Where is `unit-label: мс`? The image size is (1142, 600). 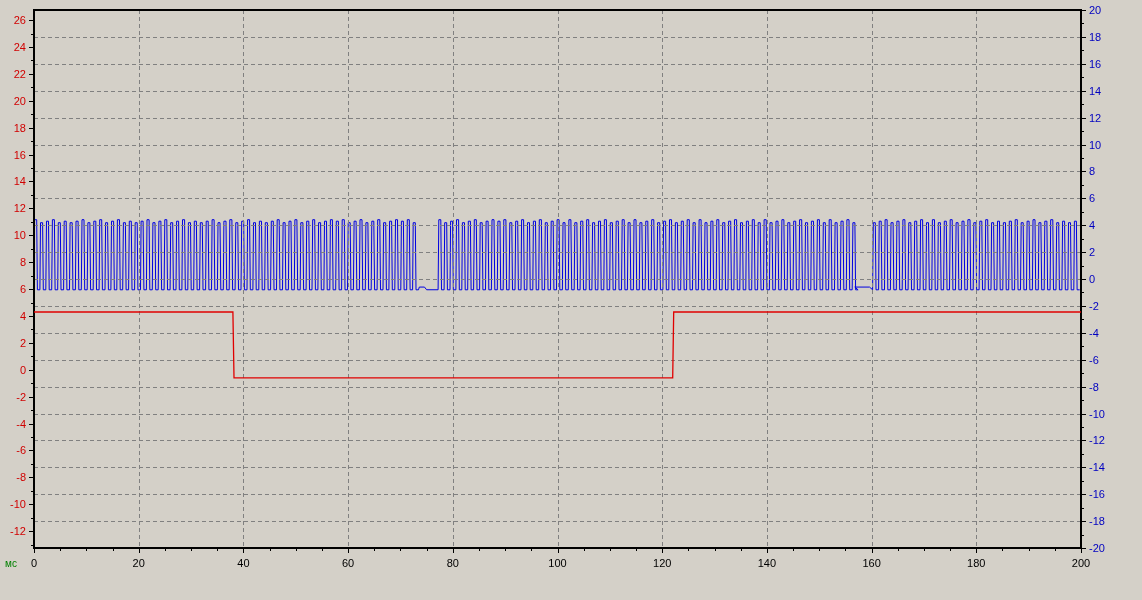
unit-label: мс is located at coordinates (11, 563).